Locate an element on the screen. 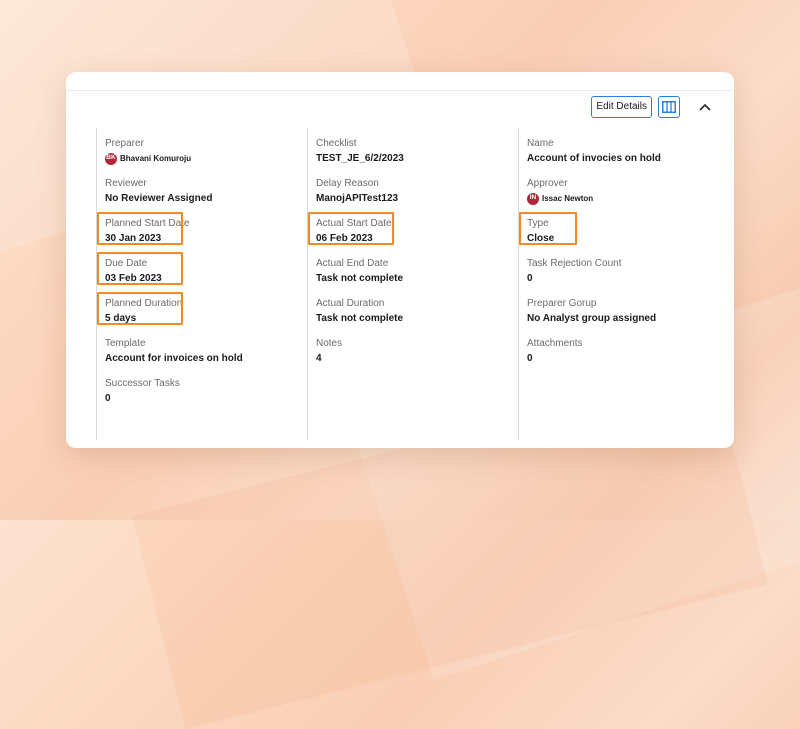 The width and height of the screenshot is (800, 729). highlight-type is located at coordinates (548, 228).